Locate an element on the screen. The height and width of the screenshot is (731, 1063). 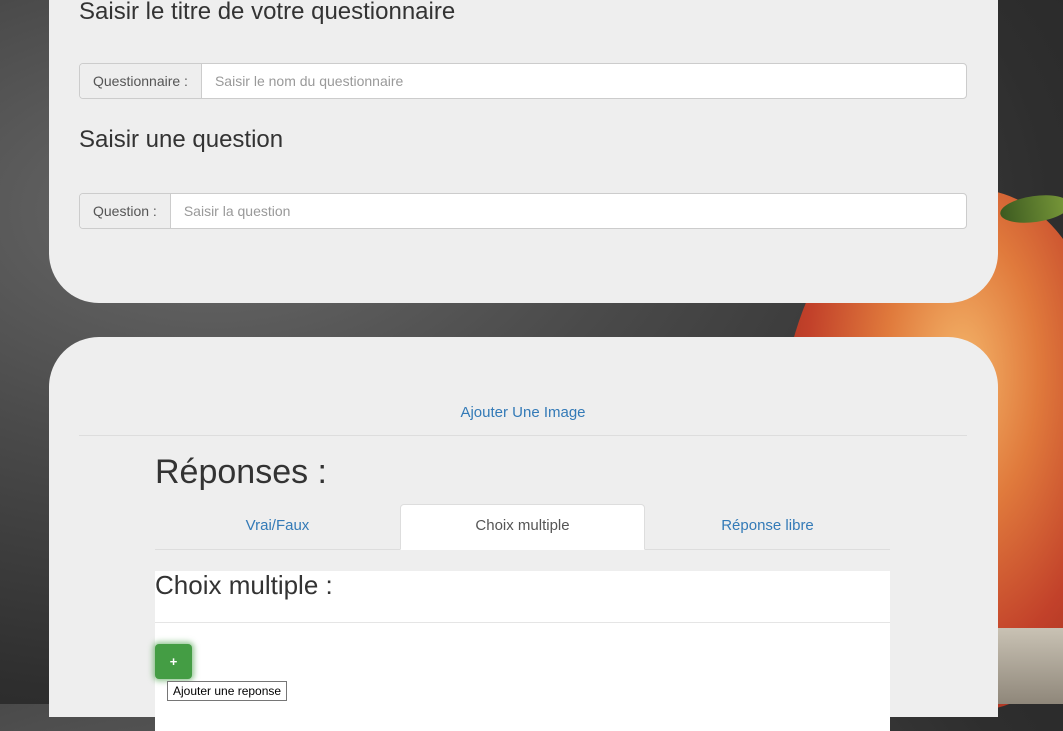
response-type-tabs: Vrai/Faux Choix multiple Réponse libre is located at coordinates (522, 527).